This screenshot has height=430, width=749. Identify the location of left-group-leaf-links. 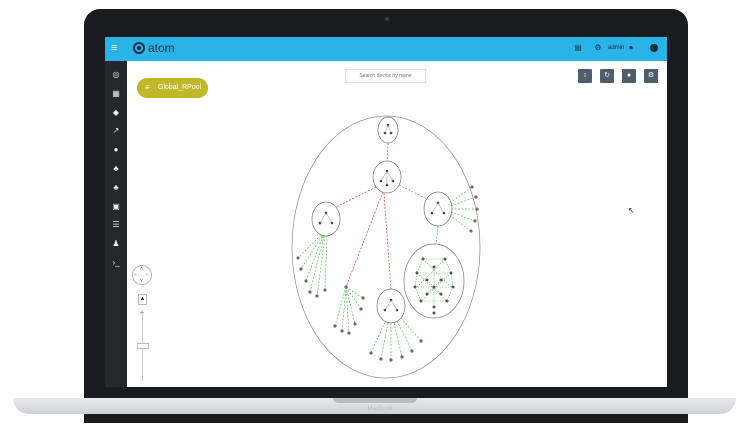
(312, 265).